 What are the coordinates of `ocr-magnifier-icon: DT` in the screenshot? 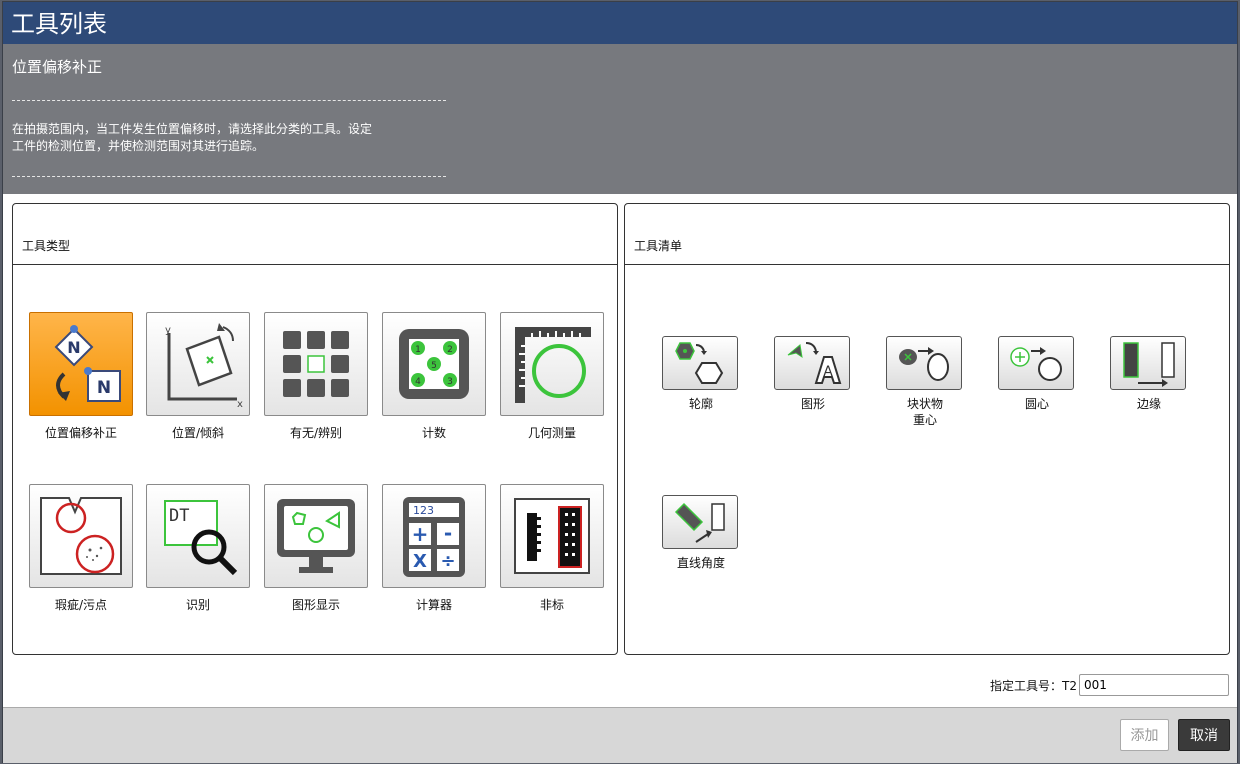 It's located at (201, 538).